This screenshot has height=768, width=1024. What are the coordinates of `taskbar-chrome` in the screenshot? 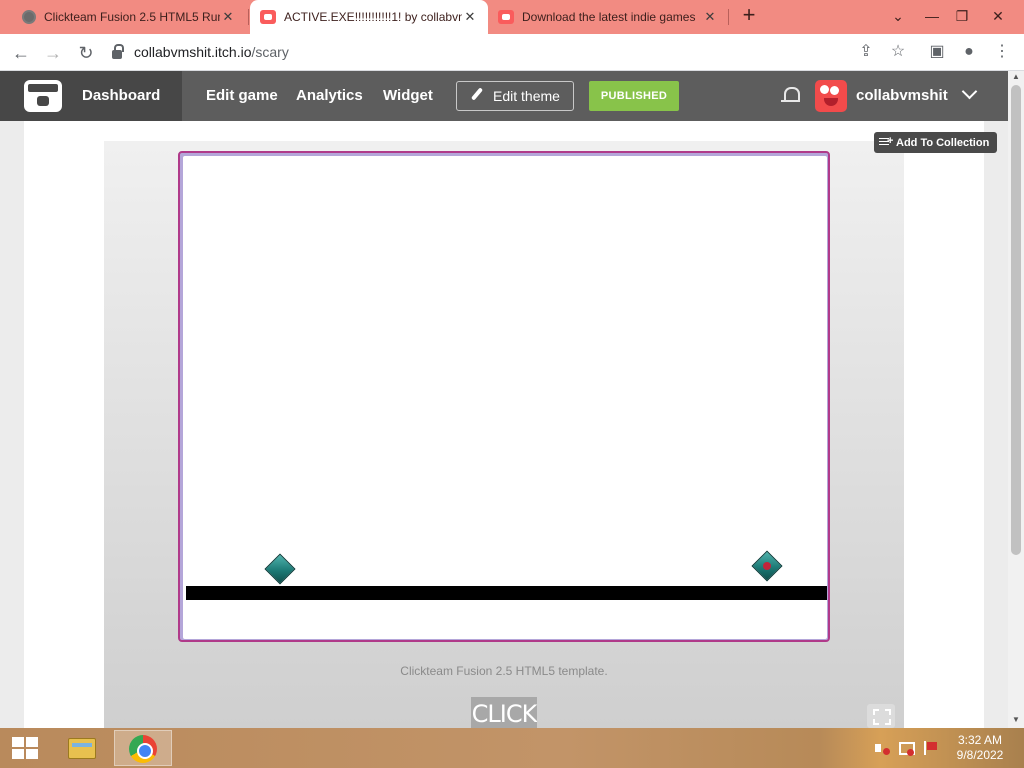 It's located at (143, 748).